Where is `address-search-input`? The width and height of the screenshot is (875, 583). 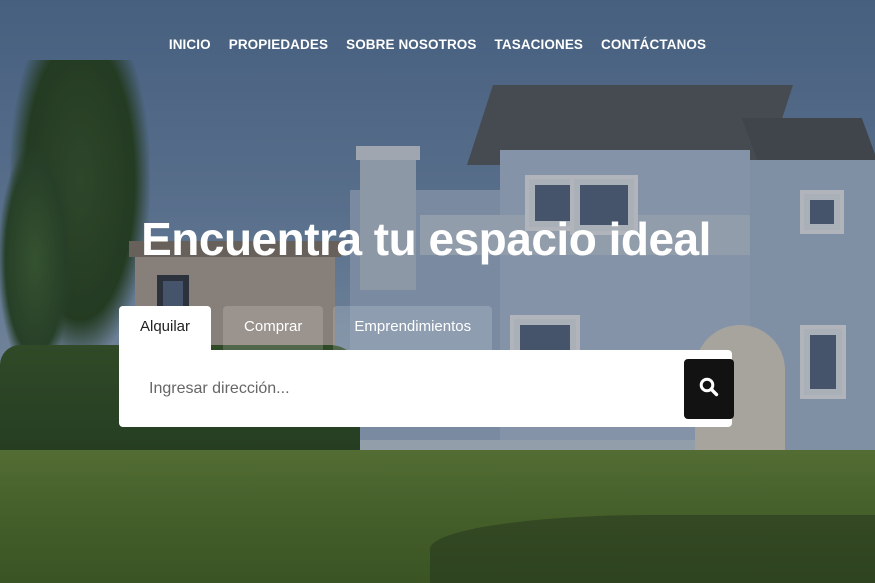
address-search-input is located at coordinates (409, 389).